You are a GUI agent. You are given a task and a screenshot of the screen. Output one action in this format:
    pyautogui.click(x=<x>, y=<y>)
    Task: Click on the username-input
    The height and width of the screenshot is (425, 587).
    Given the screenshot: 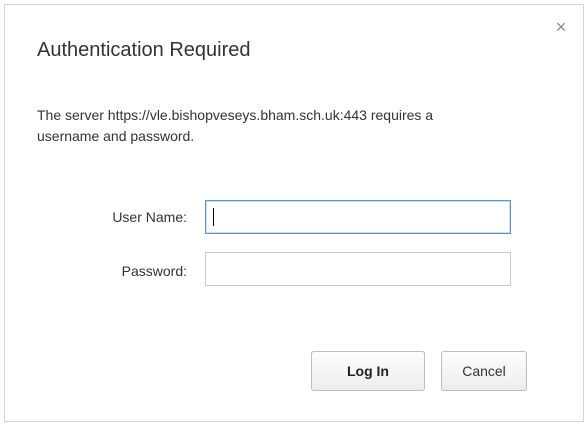 What is the action you would take?
    pyautogui.click(x=358, y=217)
    